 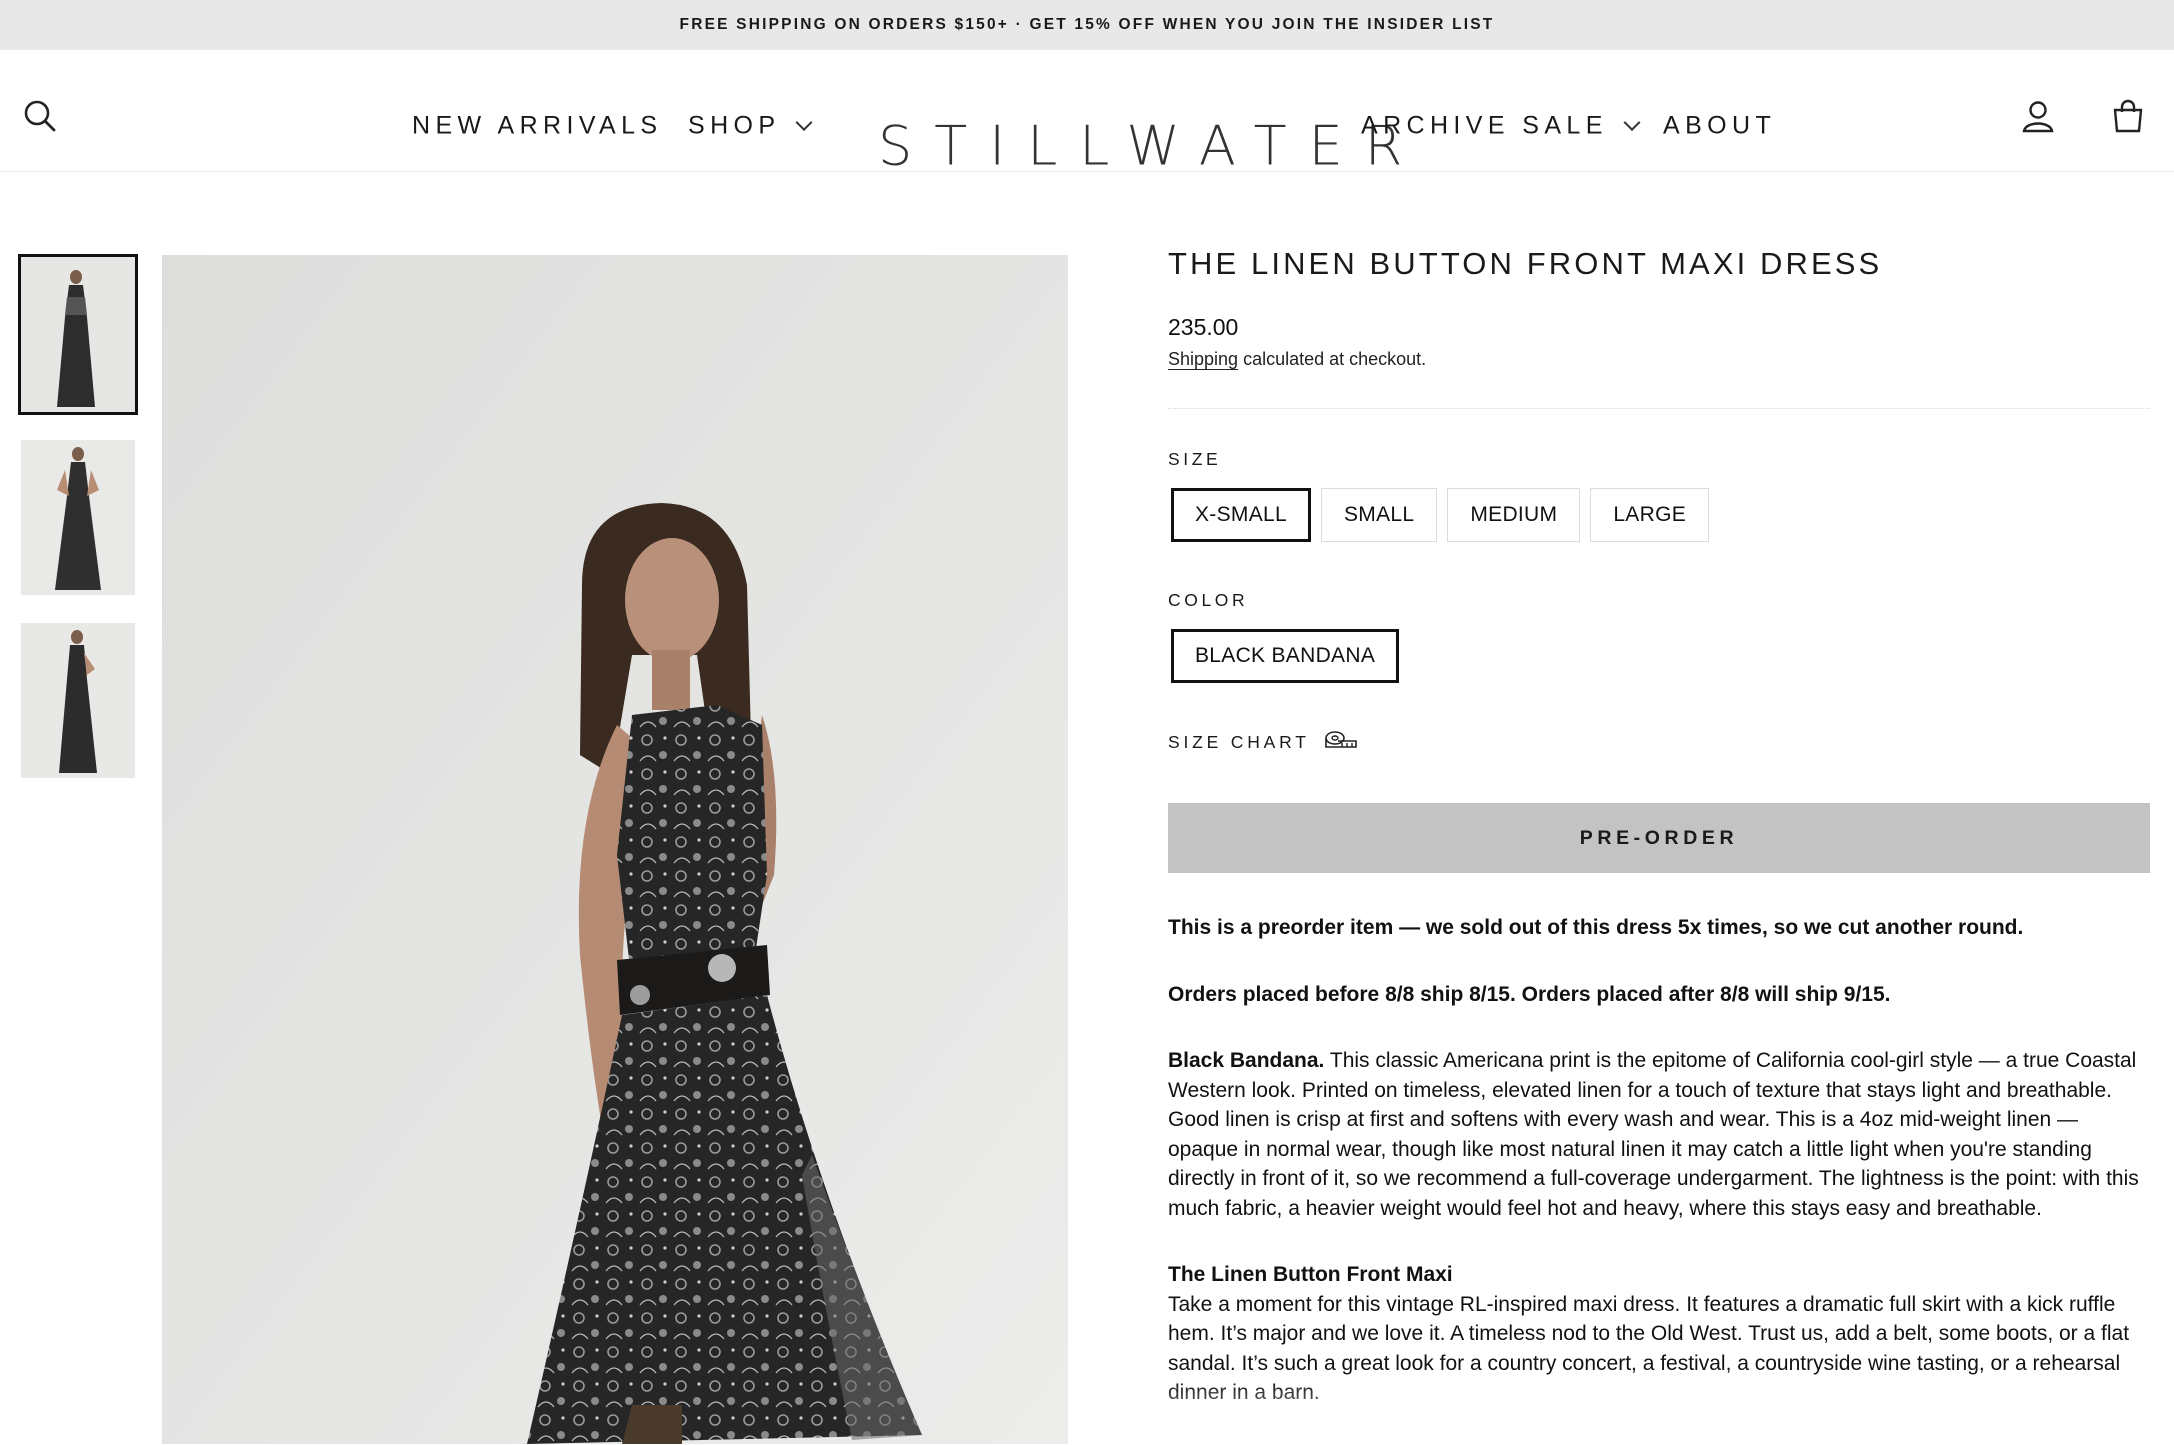 I want to click on size-options: X-SMALL SMALL MEDIUM LARGE, so click(x=1660, y=515).